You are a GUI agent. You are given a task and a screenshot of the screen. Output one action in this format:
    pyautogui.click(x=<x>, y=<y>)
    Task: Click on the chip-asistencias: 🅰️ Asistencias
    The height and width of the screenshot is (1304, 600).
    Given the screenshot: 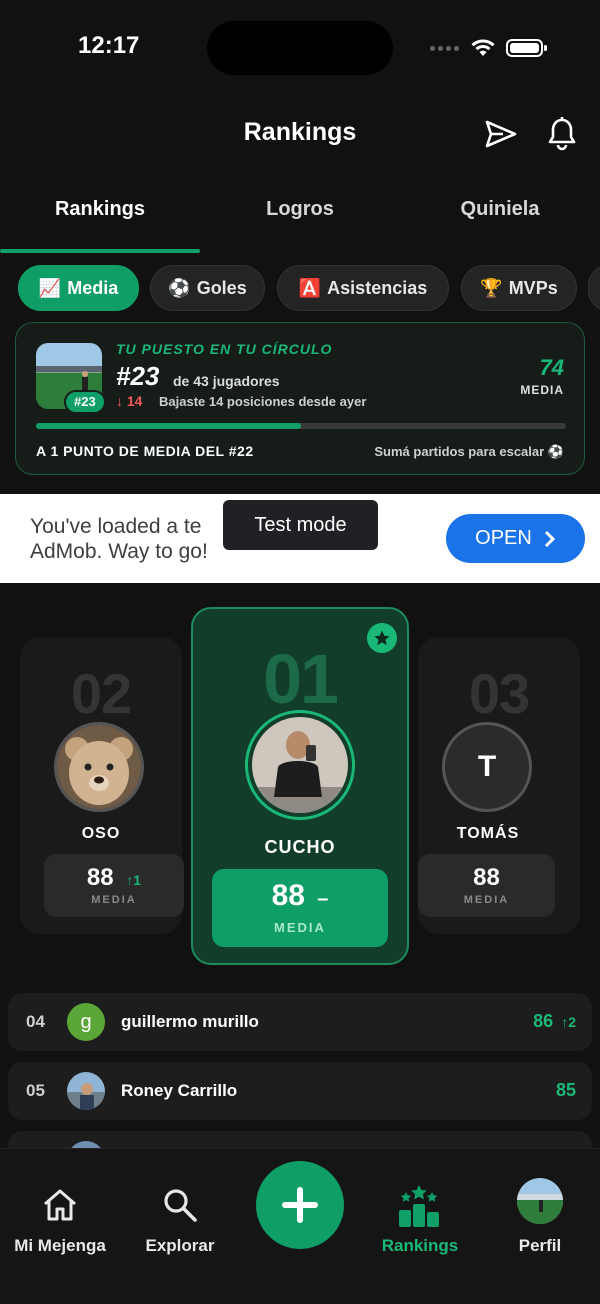 What is the action you would take?
    pyautogui.click(x=363, y=288)
    